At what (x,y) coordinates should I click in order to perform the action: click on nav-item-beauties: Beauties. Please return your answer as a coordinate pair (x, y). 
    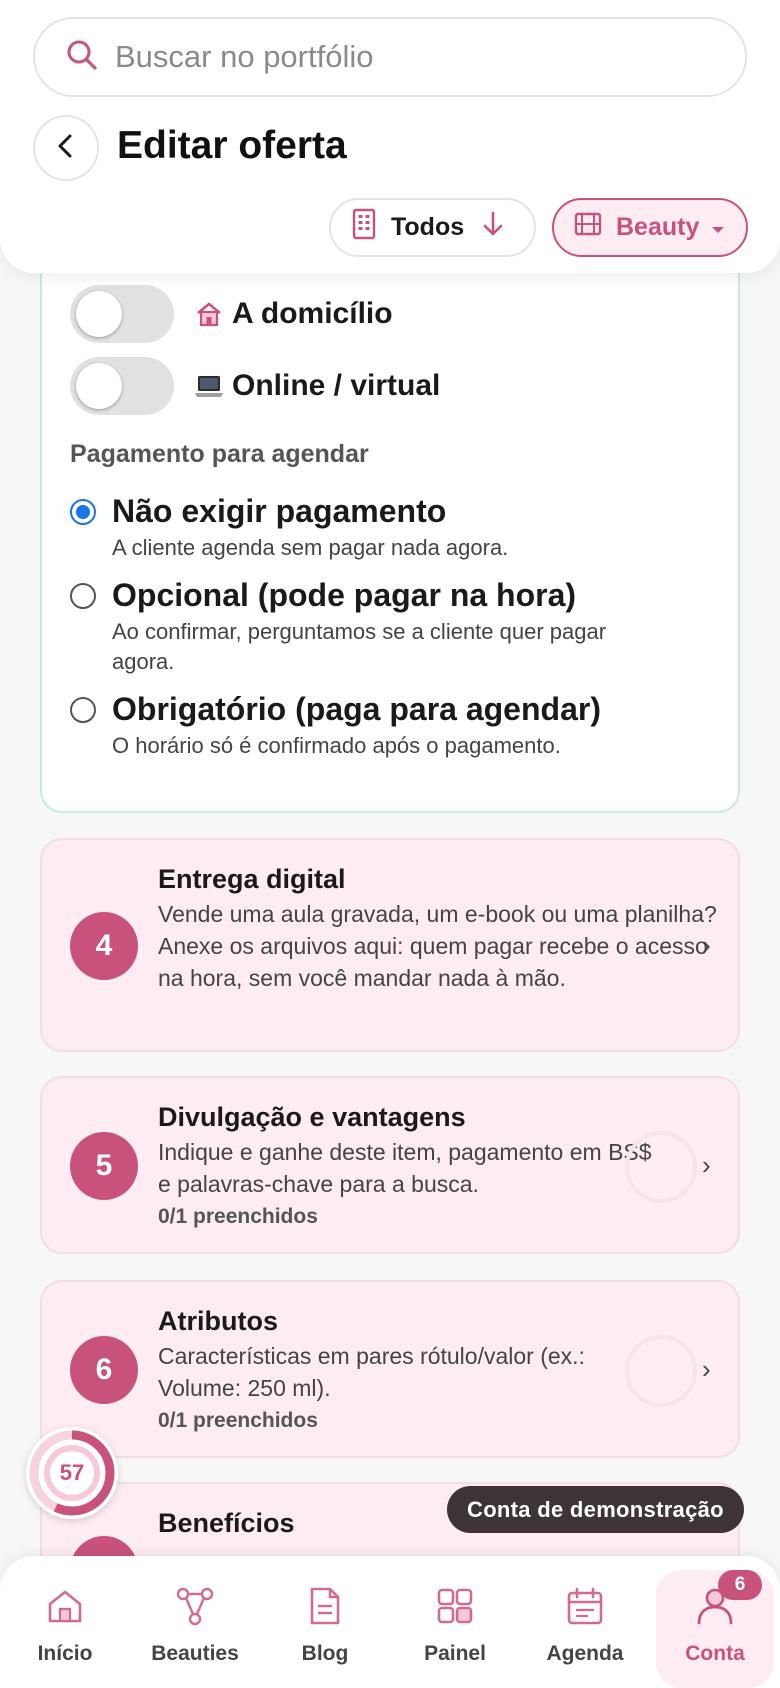
    Looking at the image, I should click on (195, 1622).